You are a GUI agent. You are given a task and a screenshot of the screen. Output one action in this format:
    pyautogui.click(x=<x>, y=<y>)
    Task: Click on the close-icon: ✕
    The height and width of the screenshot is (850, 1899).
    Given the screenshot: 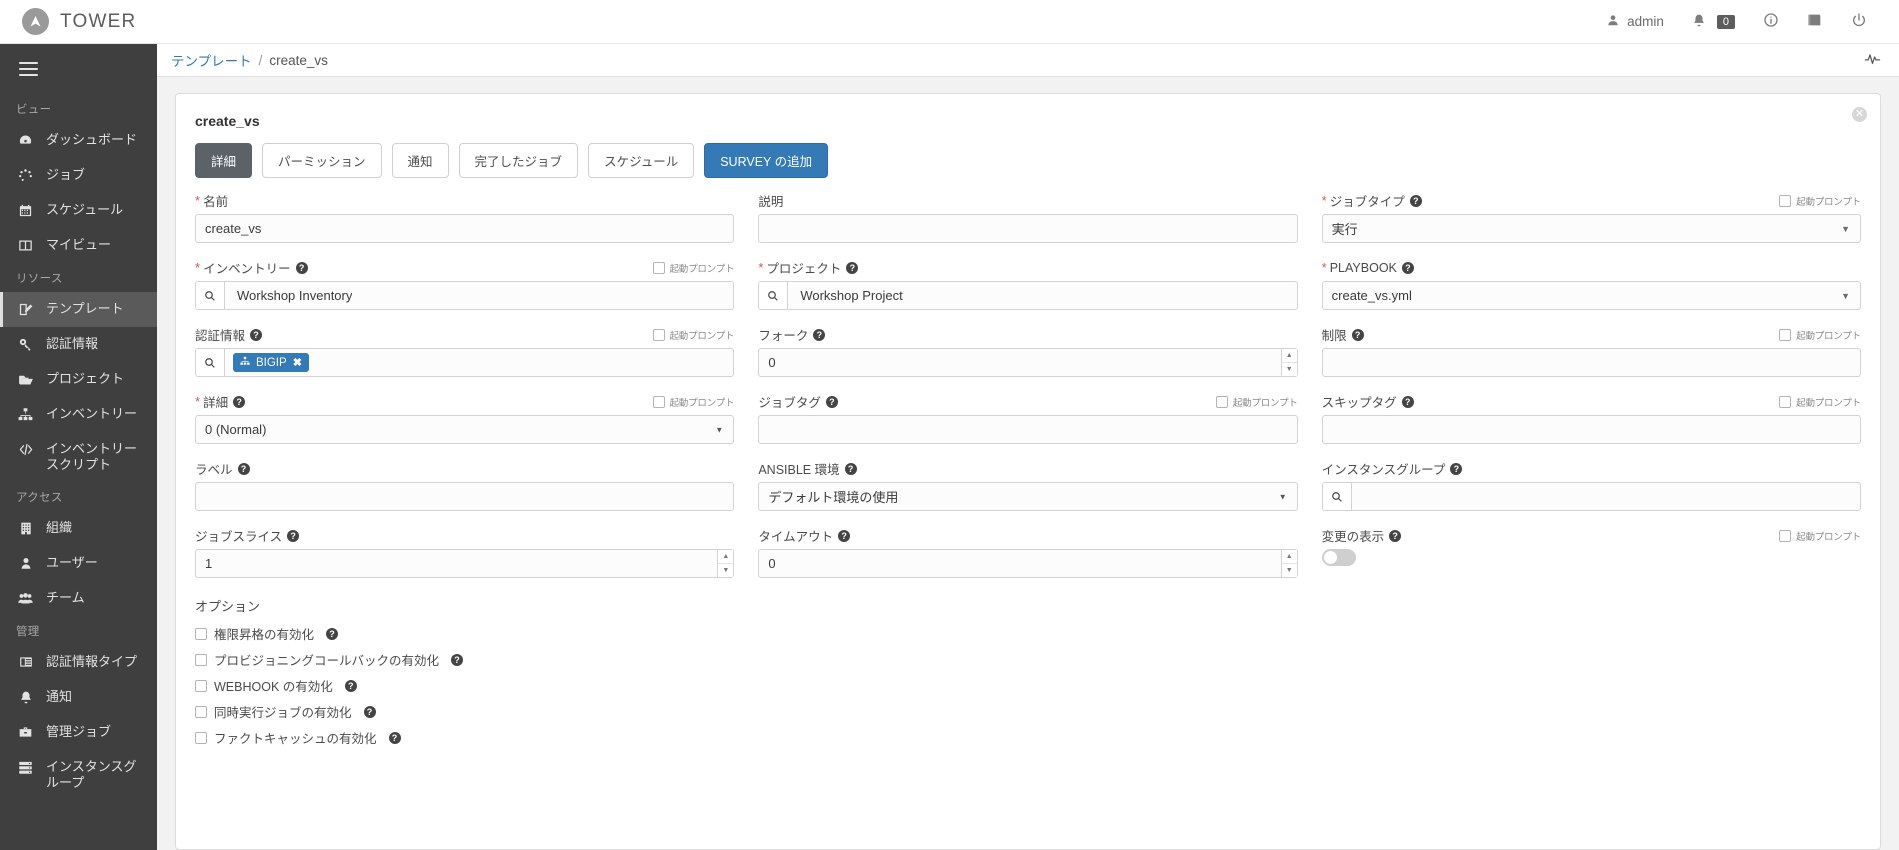 What is the action you would take?
    pyautogui.click(x=1859, y=114)
    